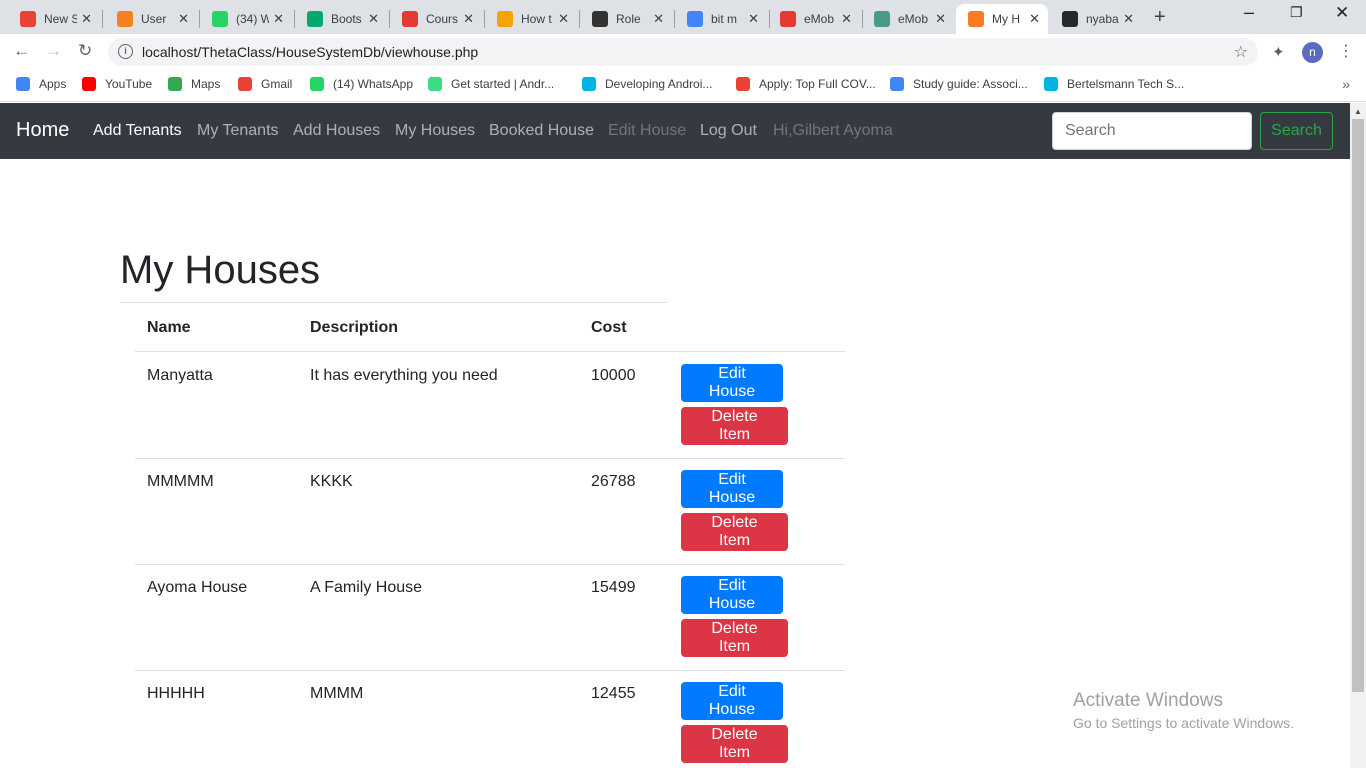 The height and width of the screenshot is (768, 1366). What do you see at coordinates (220, 19) in the screenshot?
I see `whatsapp-icon` at bounding box center [220, 19].